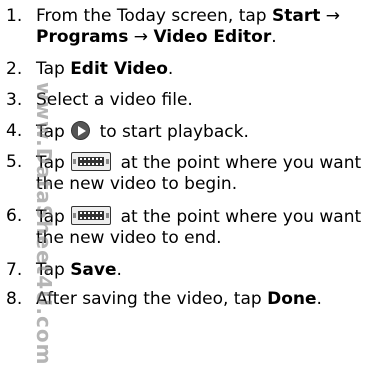 The height and width of the screenshot is (365, 373). Describe the element at coordinates (154, 16) in the screenshot. I see `step-text: From the Today screen, tap` at that location.